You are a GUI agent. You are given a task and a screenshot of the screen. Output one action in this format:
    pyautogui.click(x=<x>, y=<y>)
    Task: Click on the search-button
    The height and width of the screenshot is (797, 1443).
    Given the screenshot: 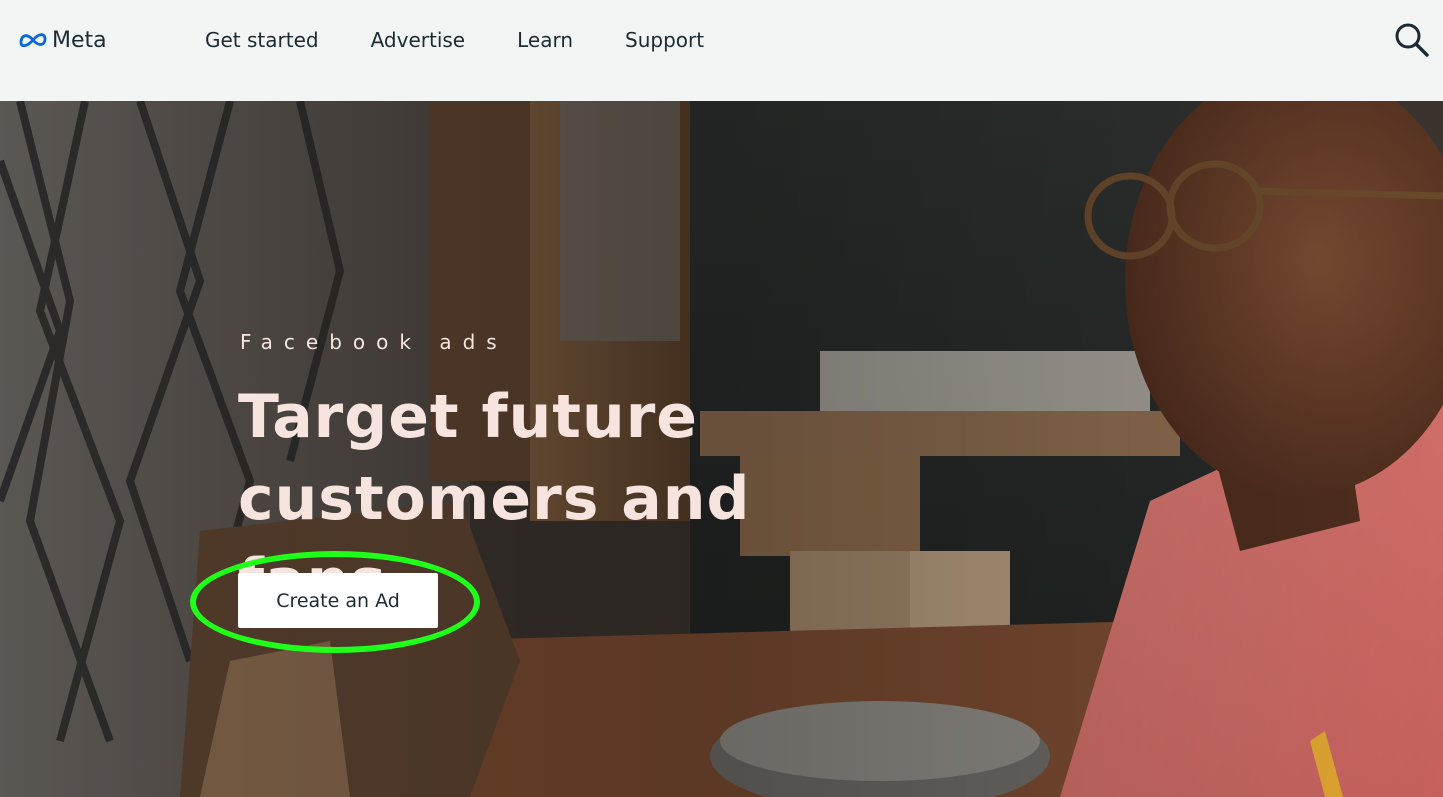 What is the action you would take?
    pyautogui.click(x=1411, y=40)
    